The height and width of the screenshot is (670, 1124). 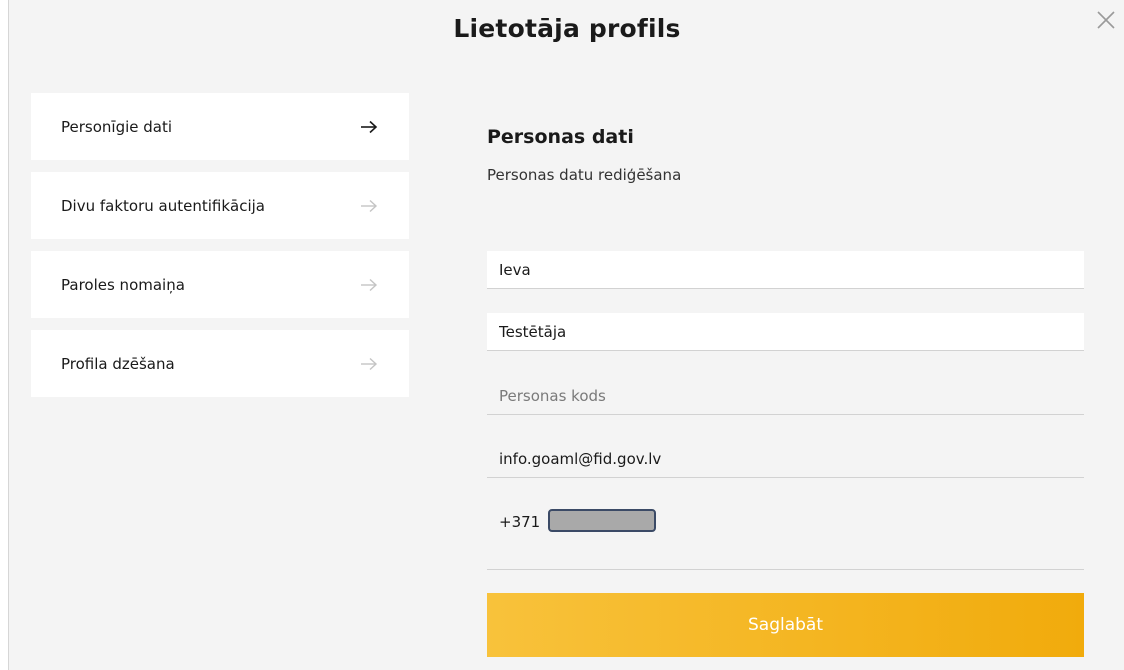 What do you see at coordinates (123, 284) in the screenshot?
I see `nav-item-label: Paroles nomaiņa` at bounding box center [123, 284].